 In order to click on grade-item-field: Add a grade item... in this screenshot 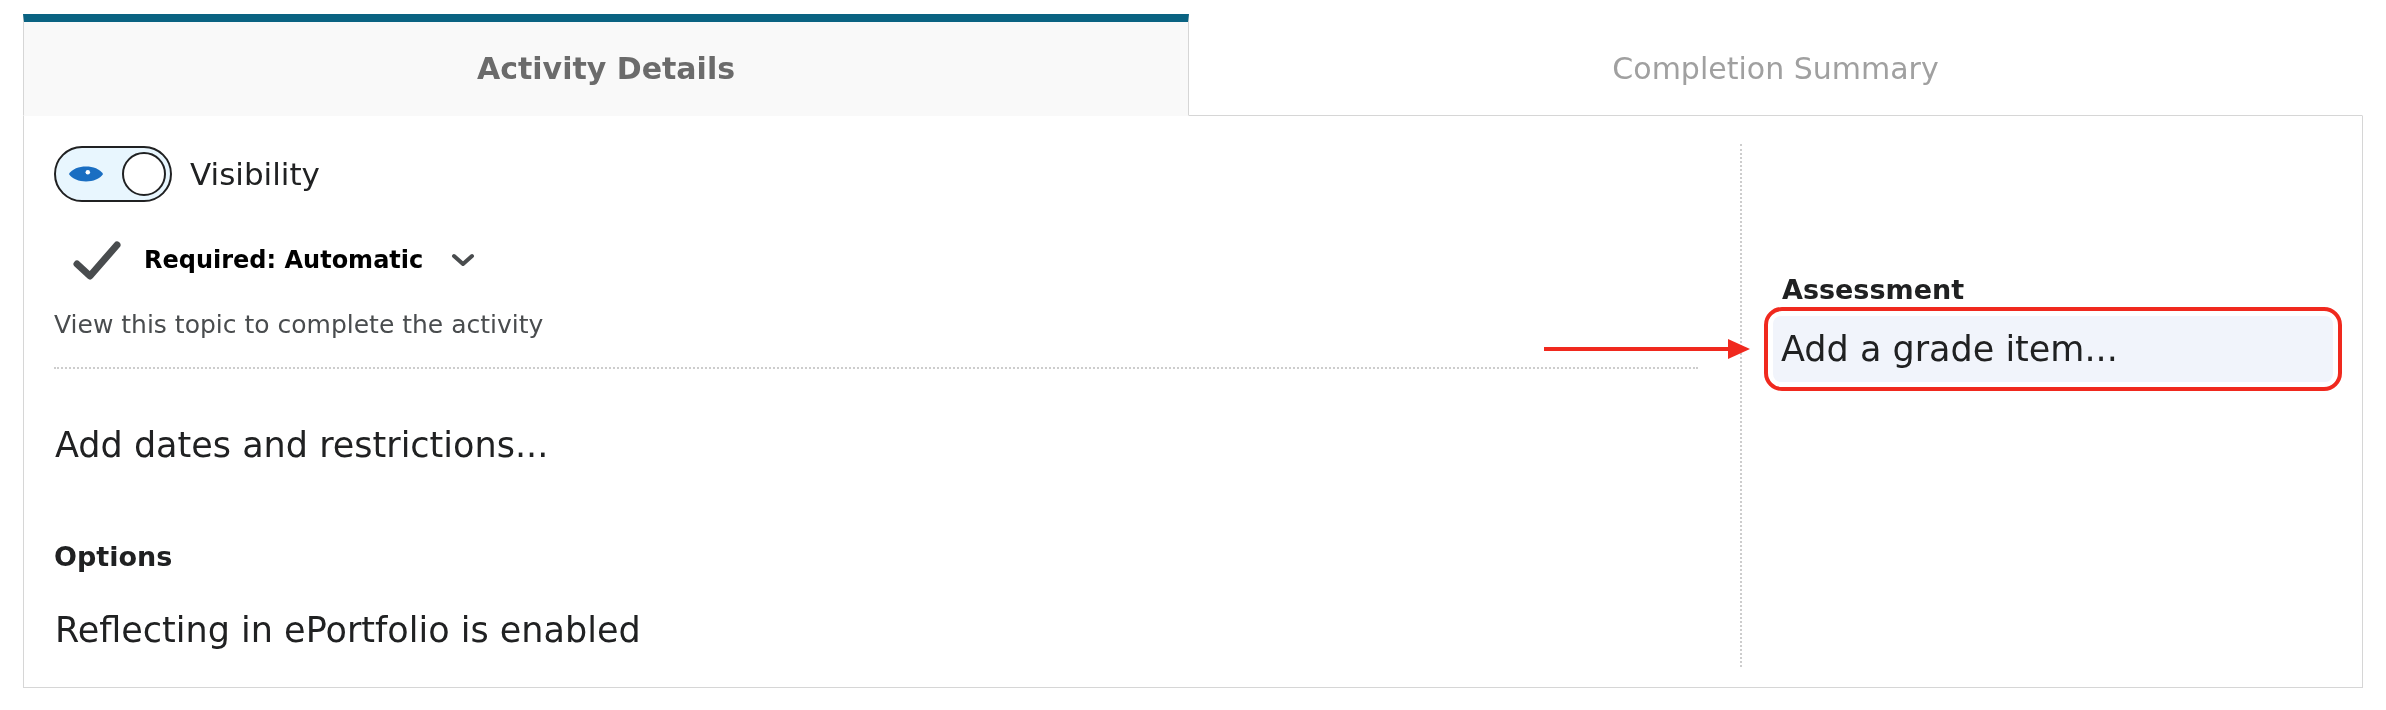, I will do `click(2053, 349)`.